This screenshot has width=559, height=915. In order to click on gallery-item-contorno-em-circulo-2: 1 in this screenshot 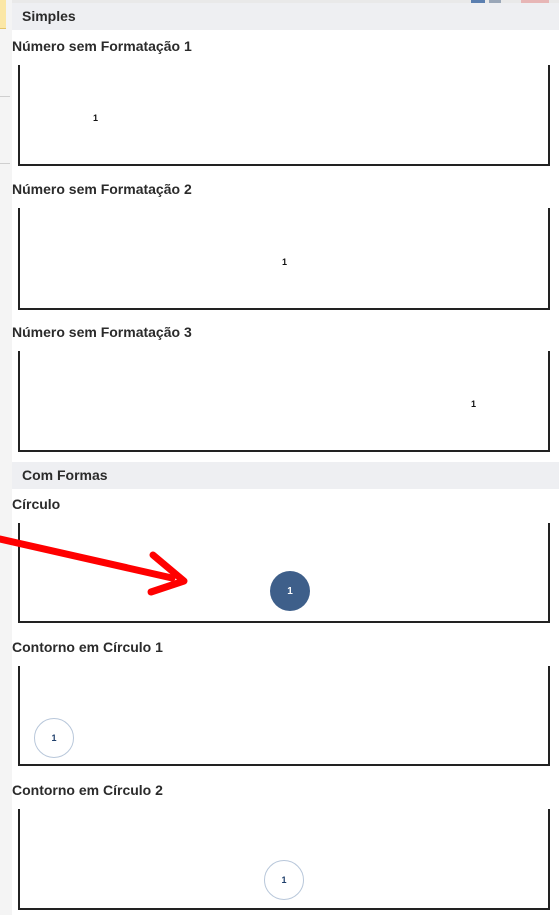, I will do `click(284, 859)`.